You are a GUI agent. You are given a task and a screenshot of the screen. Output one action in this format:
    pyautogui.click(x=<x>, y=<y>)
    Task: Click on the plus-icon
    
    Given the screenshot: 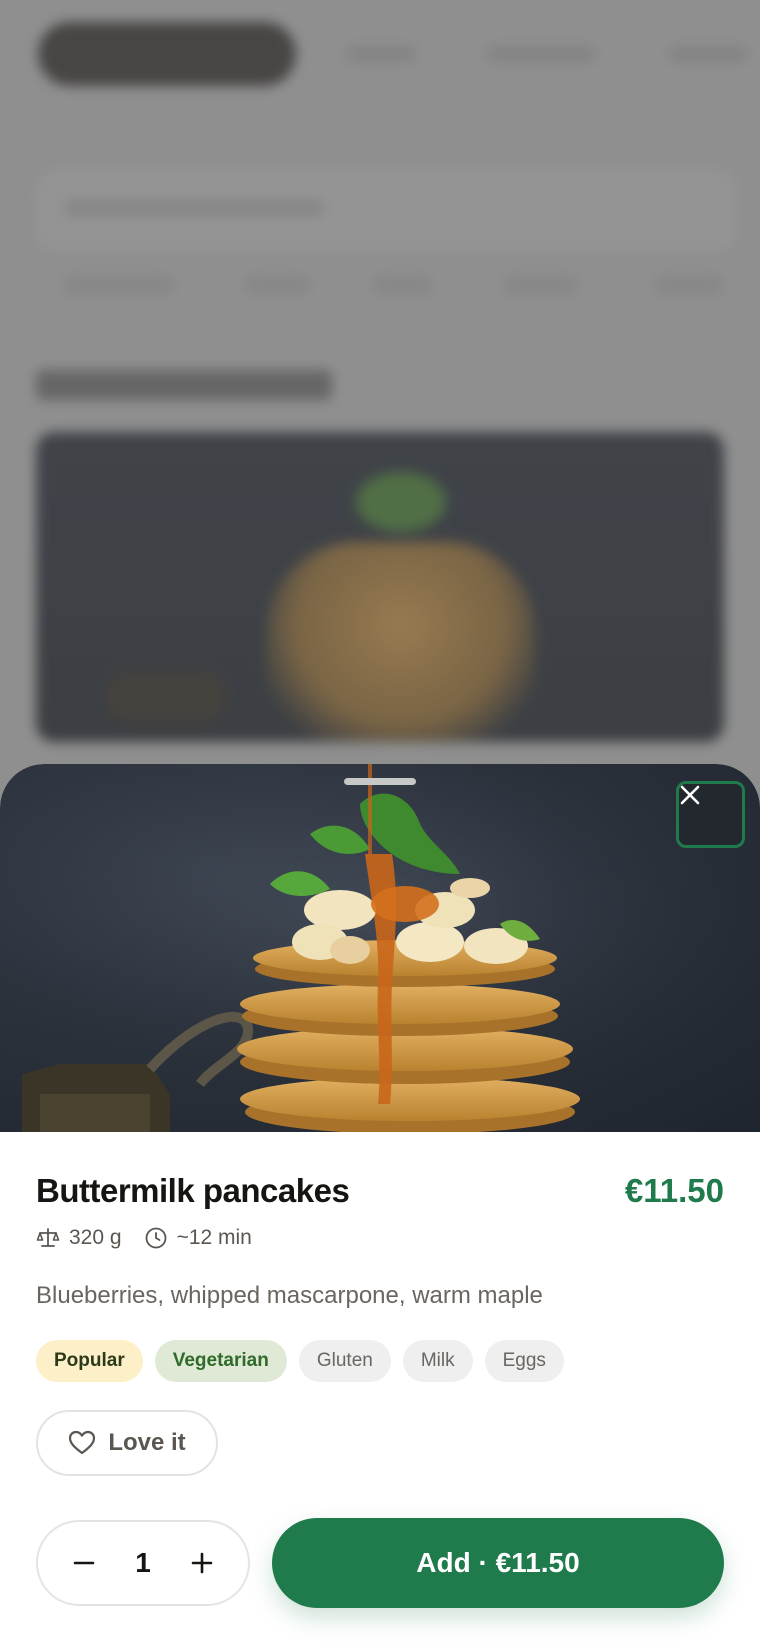 What is the action you would take?
    pyautogui.click(x=202, y=1563)
    